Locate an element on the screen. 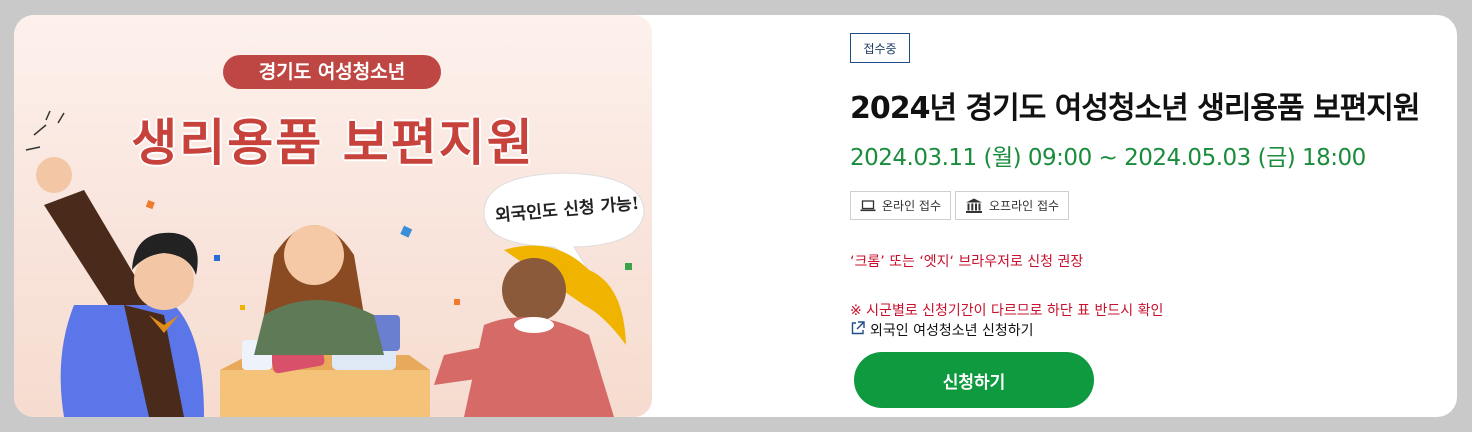  apply-button: 신청하기 is located at coordinates (974, 380).